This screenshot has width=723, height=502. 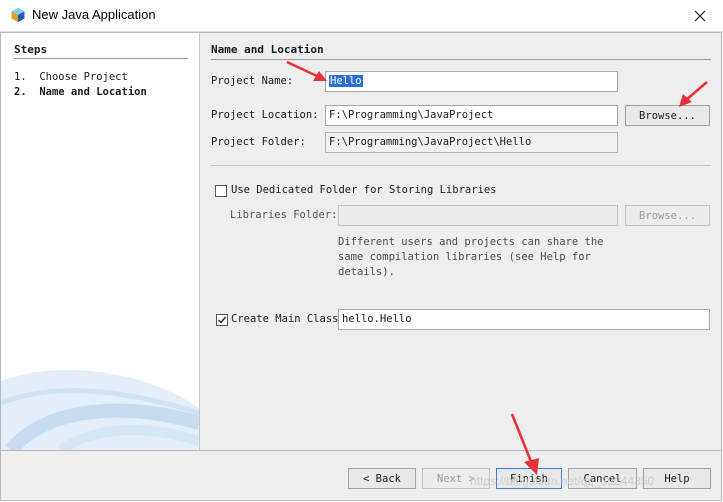 I want to click on project-name-value: Hello, so click(x=346, y=81).